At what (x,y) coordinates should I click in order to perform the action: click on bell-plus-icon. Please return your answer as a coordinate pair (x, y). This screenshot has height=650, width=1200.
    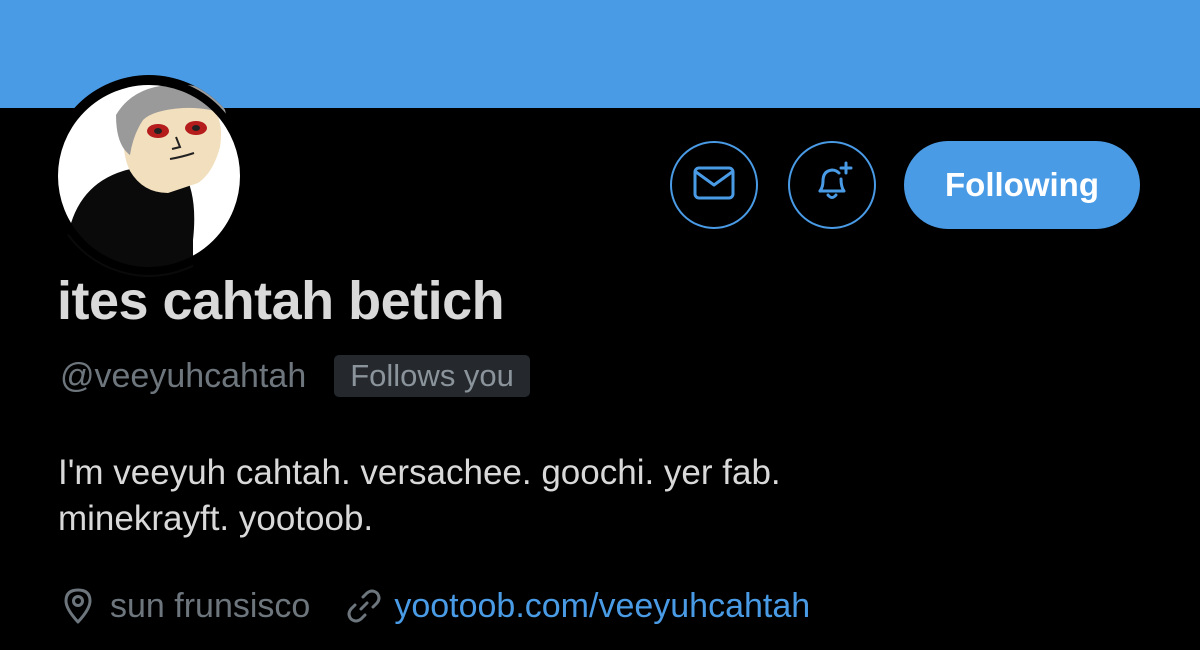
    Looking at the image, I should click on (832, 185).